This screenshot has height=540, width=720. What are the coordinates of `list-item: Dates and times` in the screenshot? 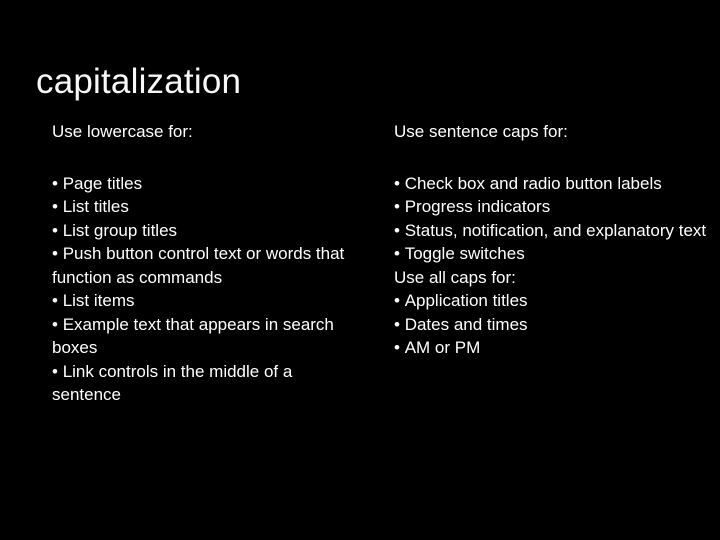 It's located at (553, 325).